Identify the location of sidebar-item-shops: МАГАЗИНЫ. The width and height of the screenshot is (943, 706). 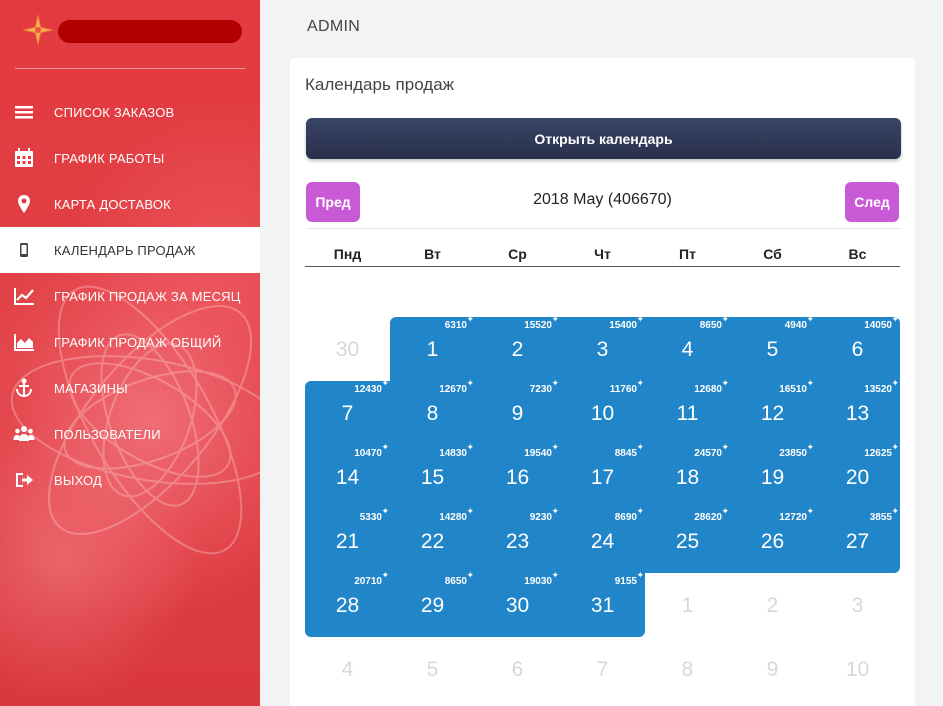
(130, 388).